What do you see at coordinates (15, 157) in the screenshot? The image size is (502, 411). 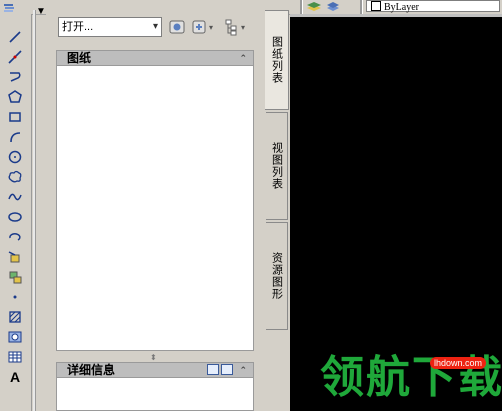 I see `circle-icon` at bounding box center [15, 157].